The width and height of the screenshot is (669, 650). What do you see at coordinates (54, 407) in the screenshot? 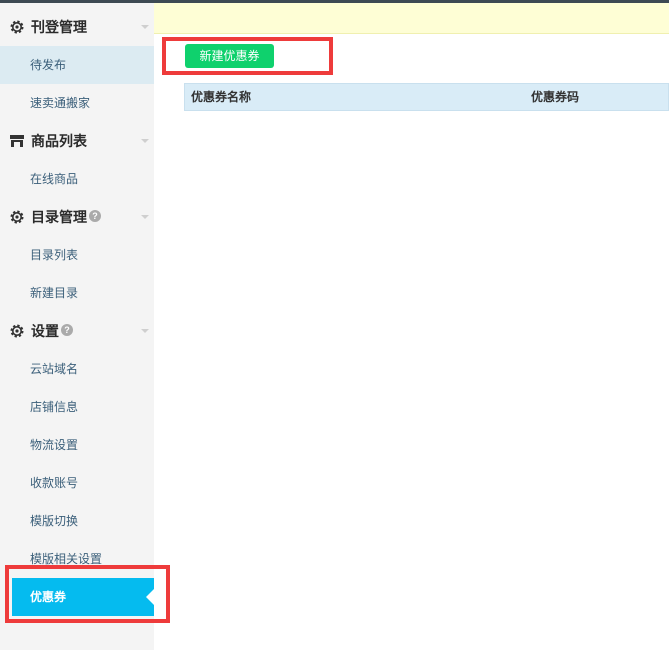
I see `sidebar-item-label: 店铺信息` at bounding box center [54, 407].